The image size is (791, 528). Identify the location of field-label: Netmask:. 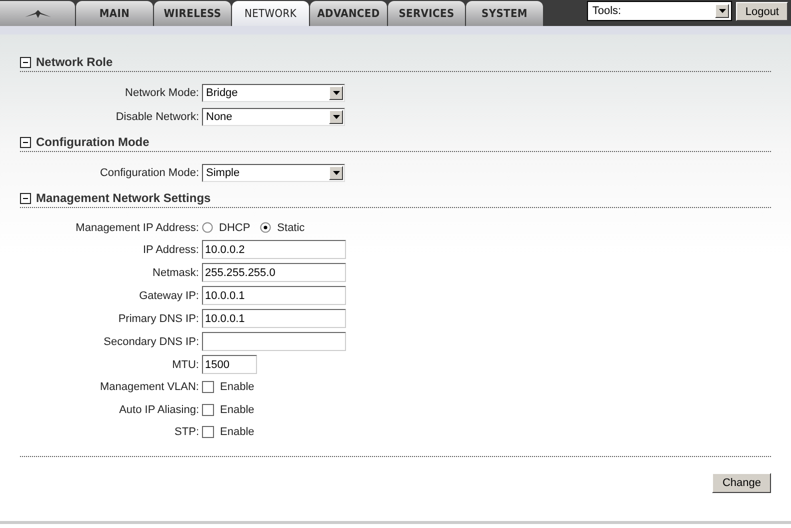
(176, 272).